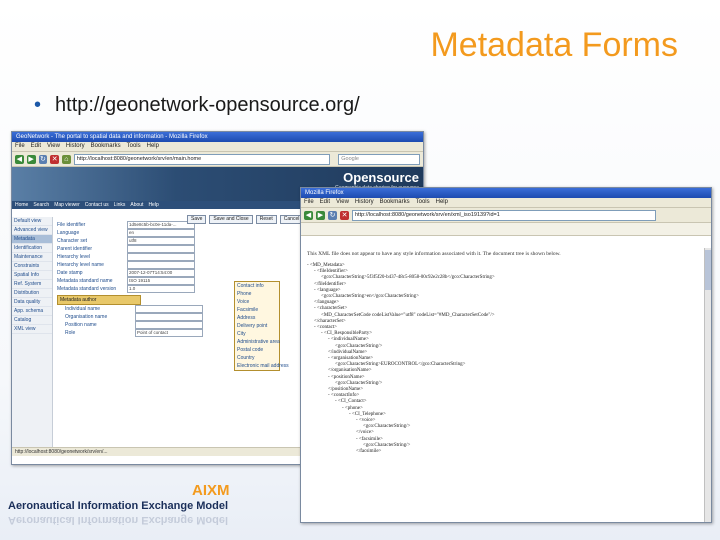 This screenshot has width=720, height=540. Describe the element at coordinates (257, 302) in the screenshot. I see `contact-info-item: Voice` at that location.